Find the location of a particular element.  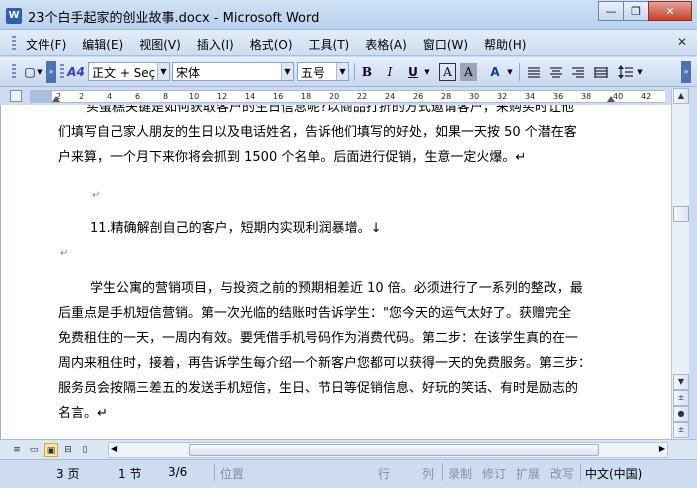

font-size-combo: 五号 ▼ is located at coordinates (323, 71).